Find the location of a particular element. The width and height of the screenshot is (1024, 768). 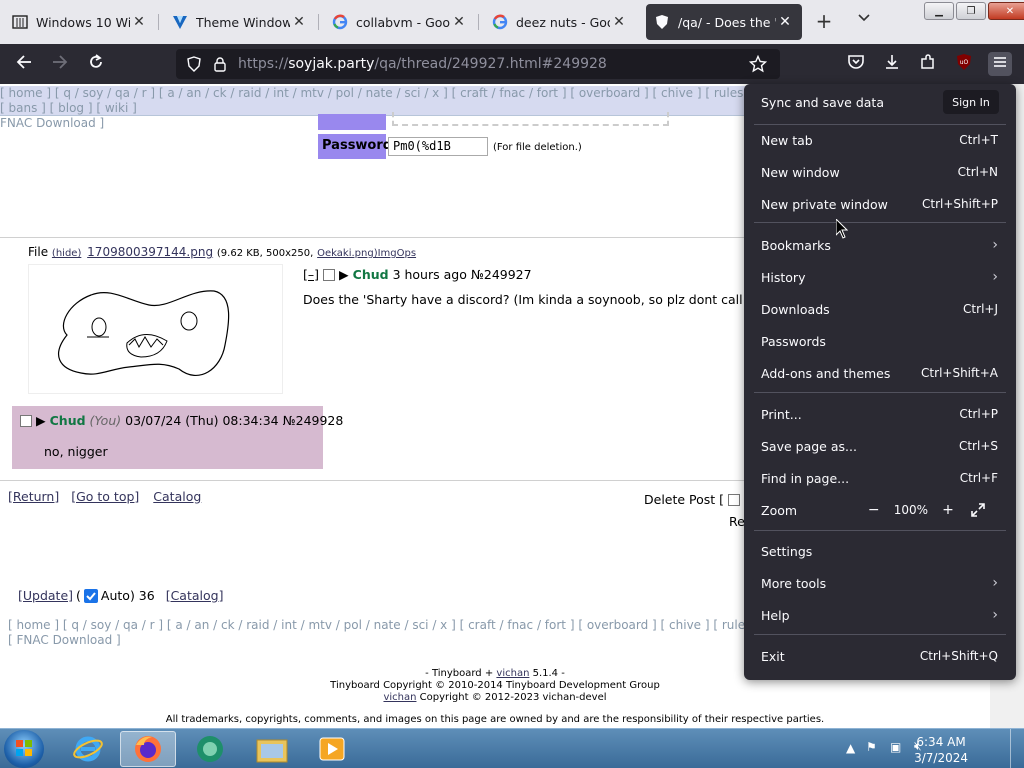

chevron-down-icon is located at coordinates (864, 20).